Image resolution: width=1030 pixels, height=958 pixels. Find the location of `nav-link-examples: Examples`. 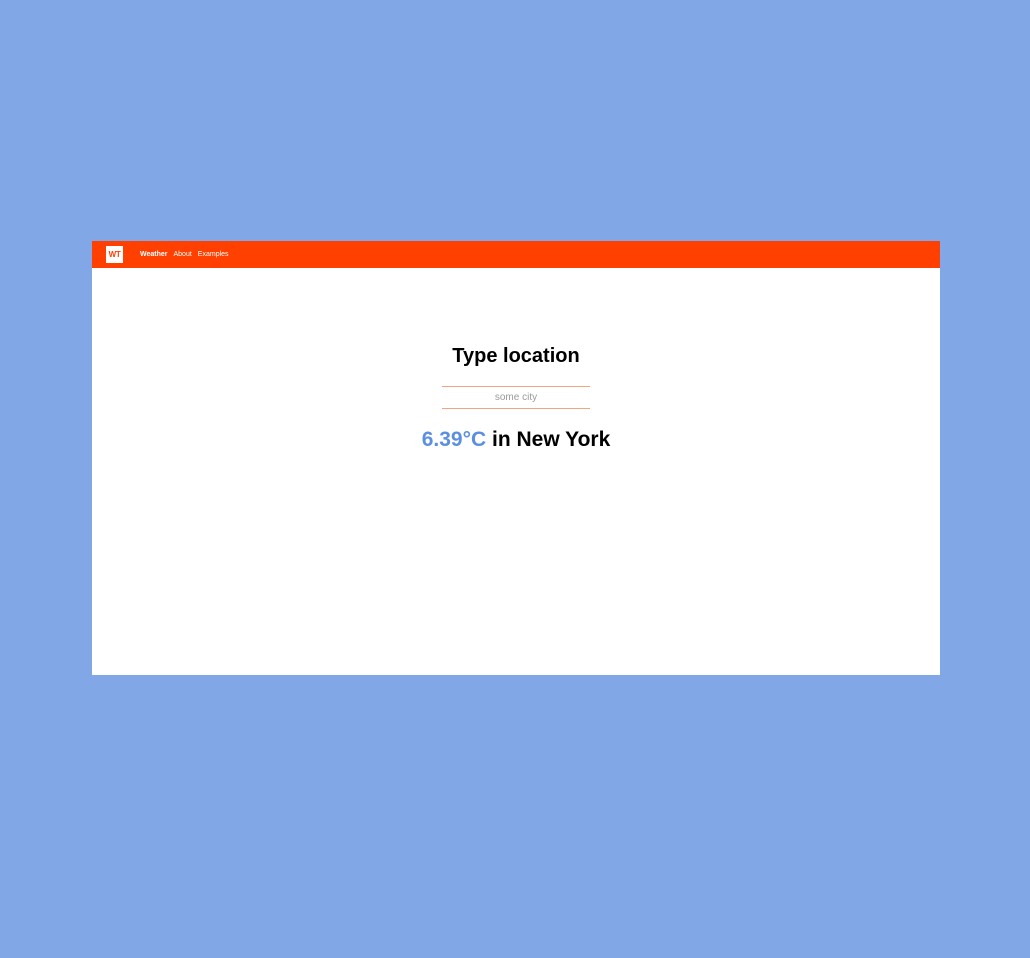

nav-link-examples: Examples is located at coordinates (213, 254).